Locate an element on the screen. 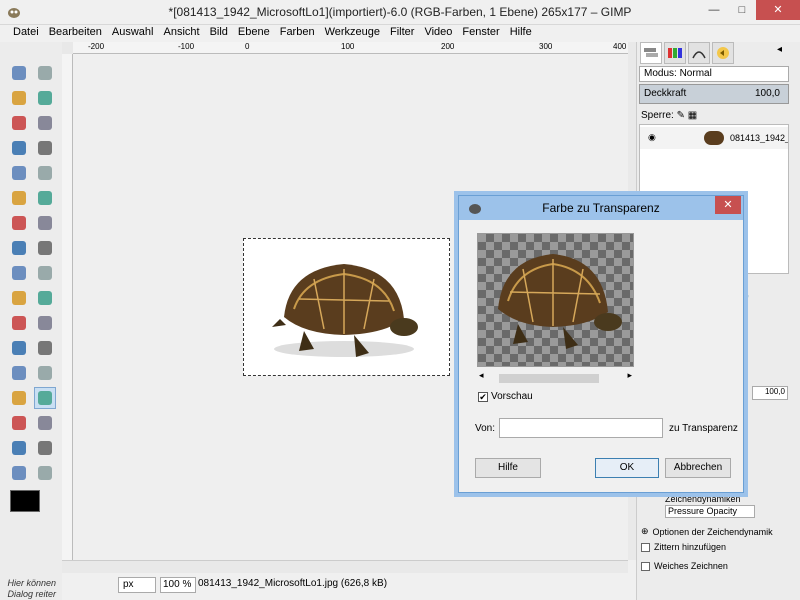  tool-clone is located at coordinates (19, 423).